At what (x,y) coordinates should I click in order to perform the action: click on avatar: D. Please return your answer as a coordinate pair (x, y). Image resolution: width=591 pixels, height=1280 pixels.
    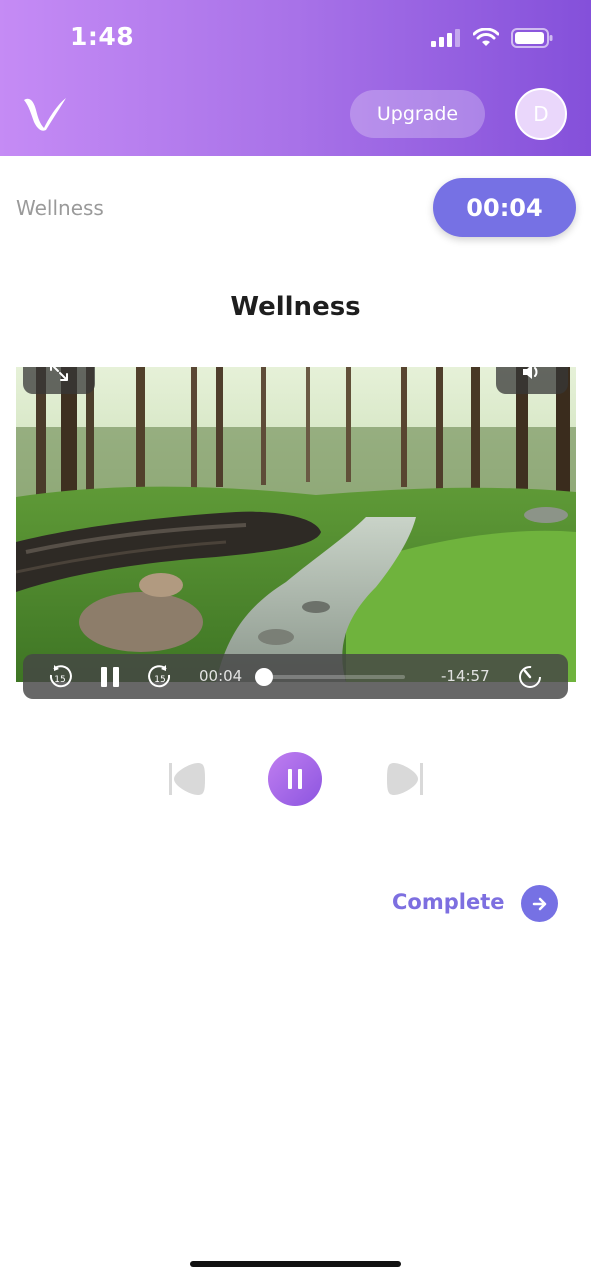
    Looking at the image, I should click on (541, 114).